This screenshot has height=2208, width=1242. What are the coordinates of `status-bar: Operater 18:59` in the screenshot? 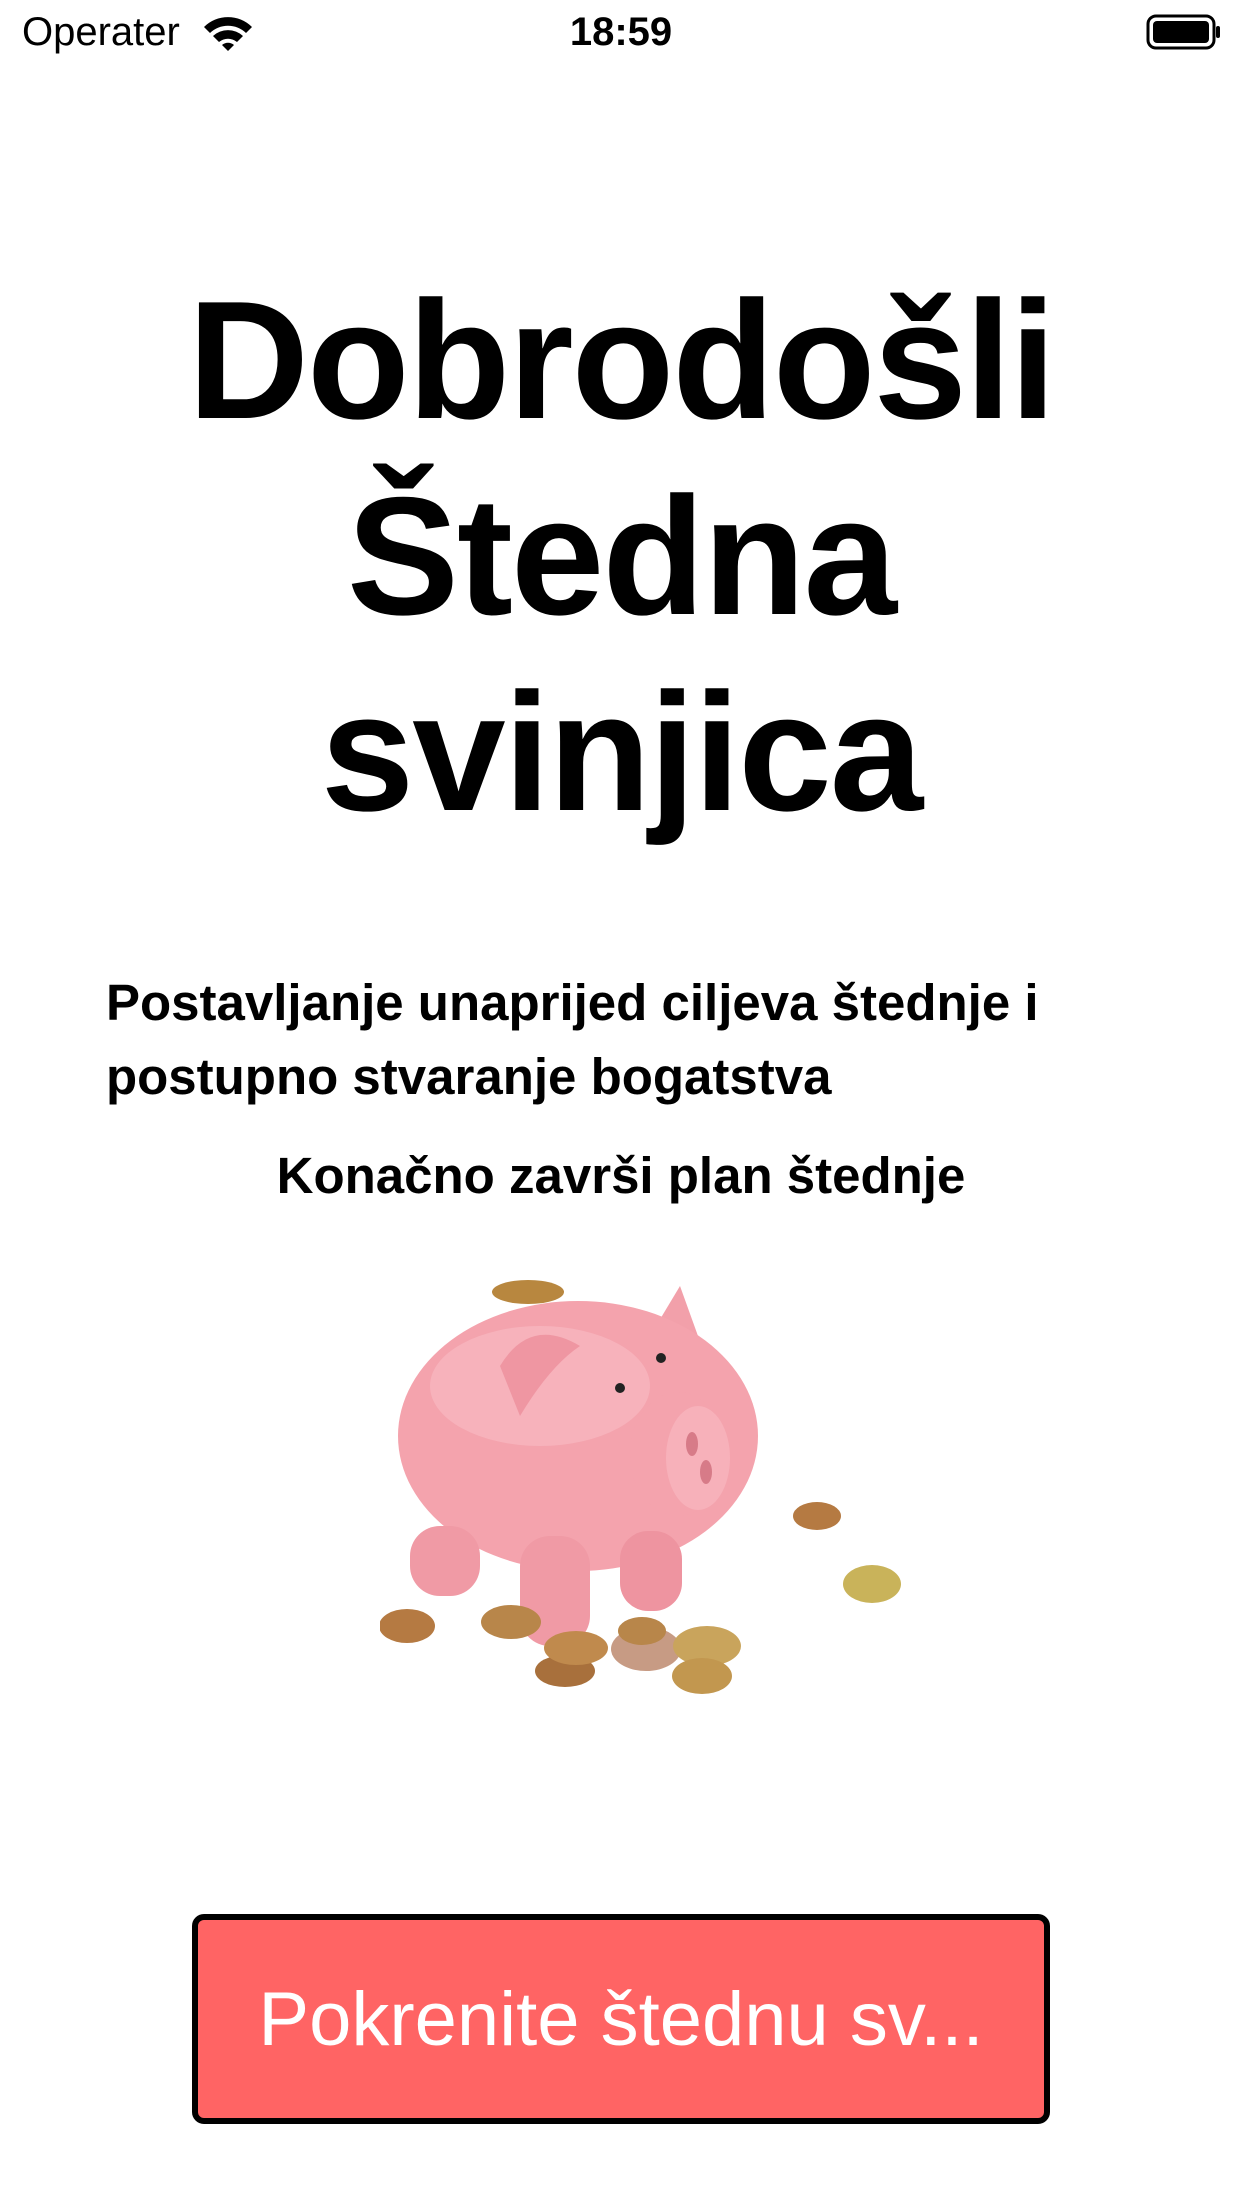 It's located at (621, 33).